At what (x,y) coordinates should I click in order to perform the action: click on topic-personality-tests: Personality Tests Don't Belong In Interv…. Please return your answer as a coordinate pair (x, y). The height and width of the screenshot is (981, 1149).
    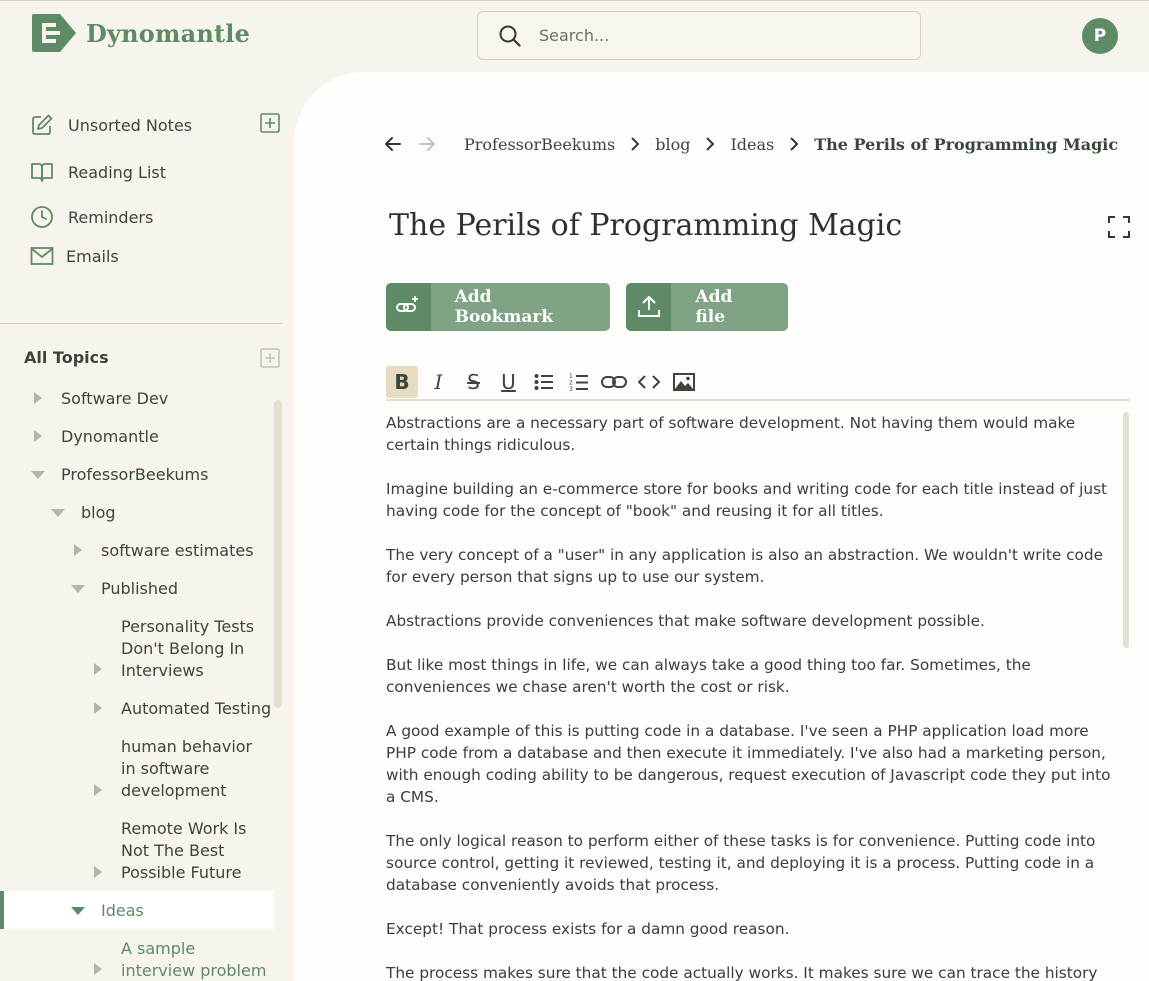
    Looking at the image, I should click on (196, 649).